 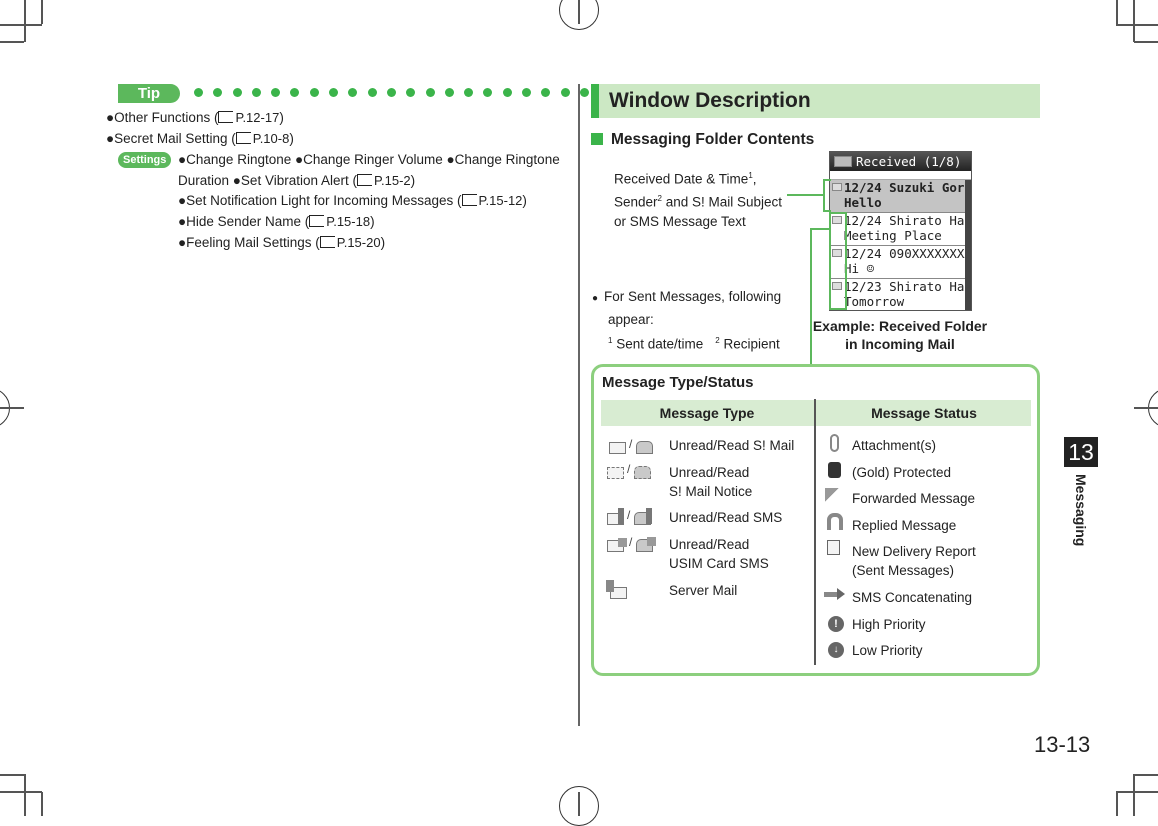 I want to click on settings-line: Duration ●Set Vibration Alert (P.15-2), so click(x=297, y=180).